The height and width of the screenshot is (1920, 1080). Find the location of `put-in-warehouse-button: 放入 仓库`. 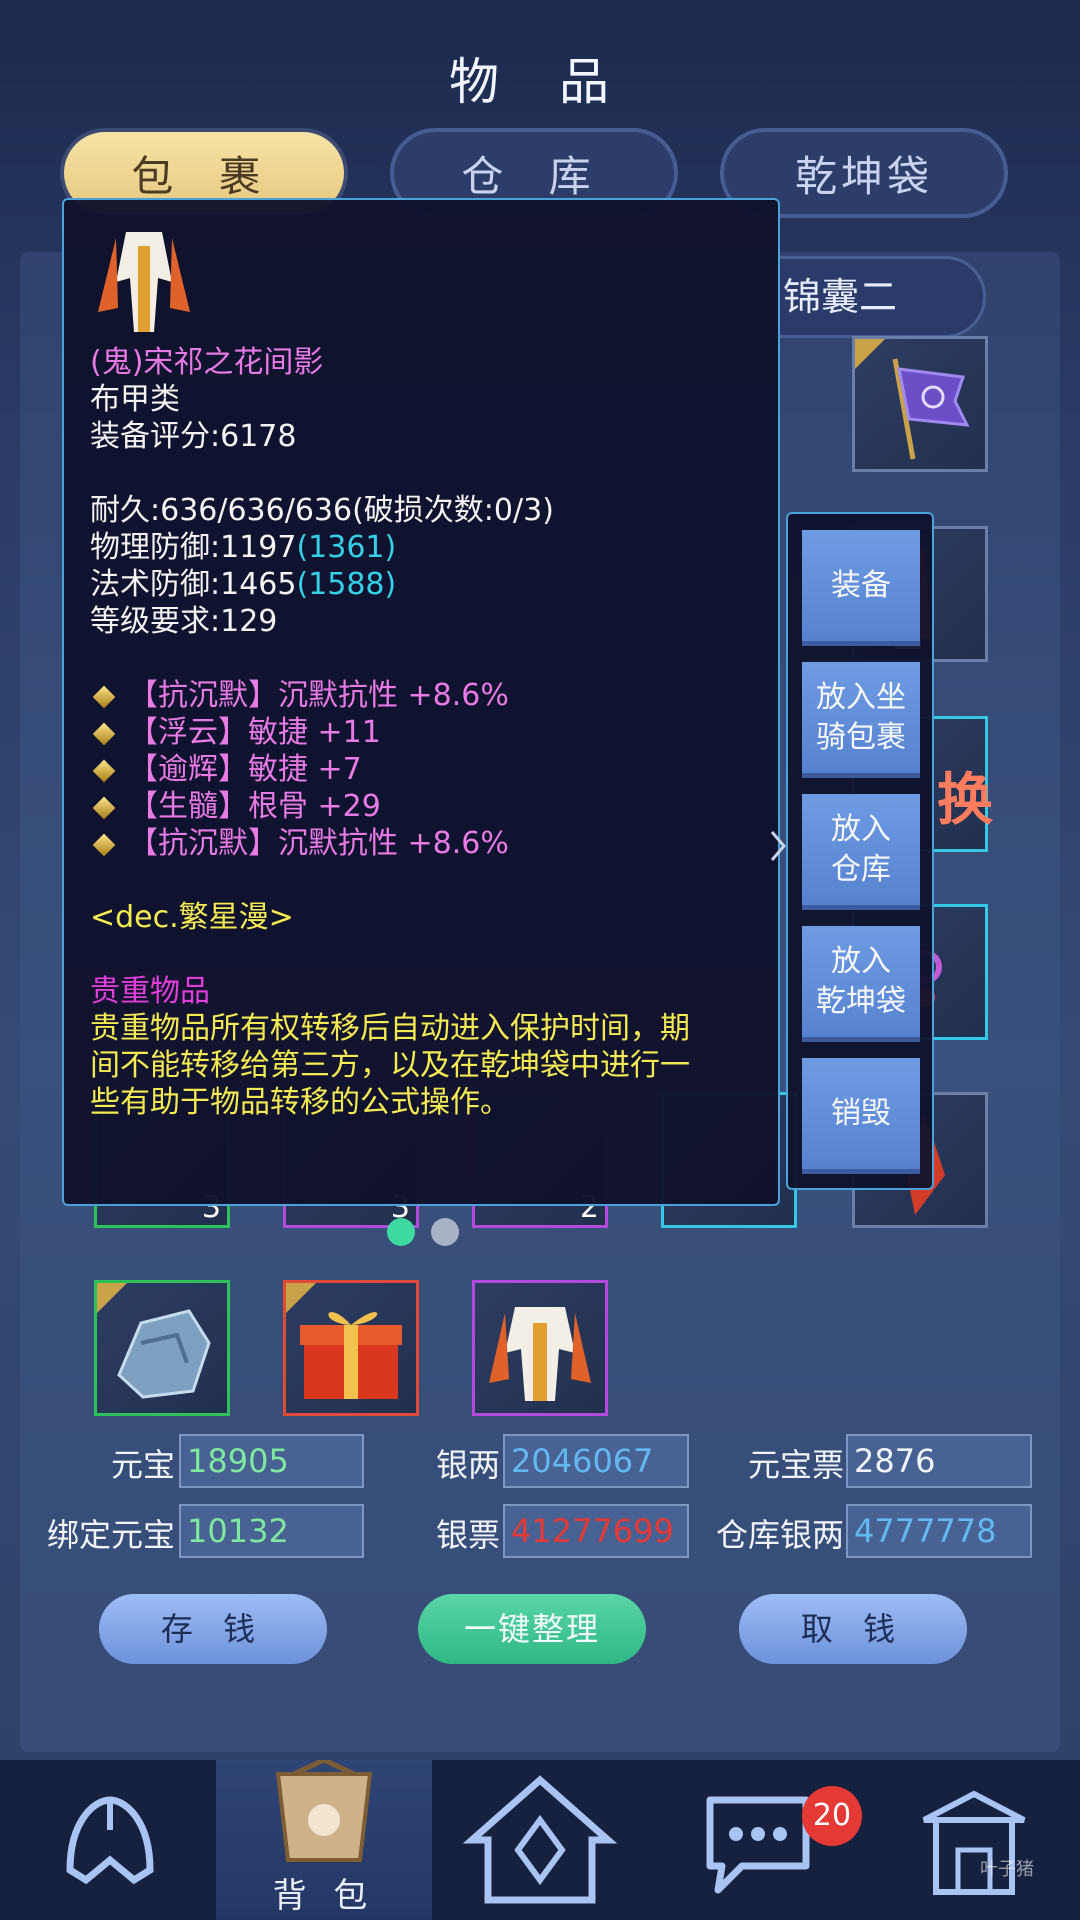

put-in-warehouse-button: 放入 仓库 is located at coordinates (861, 852).